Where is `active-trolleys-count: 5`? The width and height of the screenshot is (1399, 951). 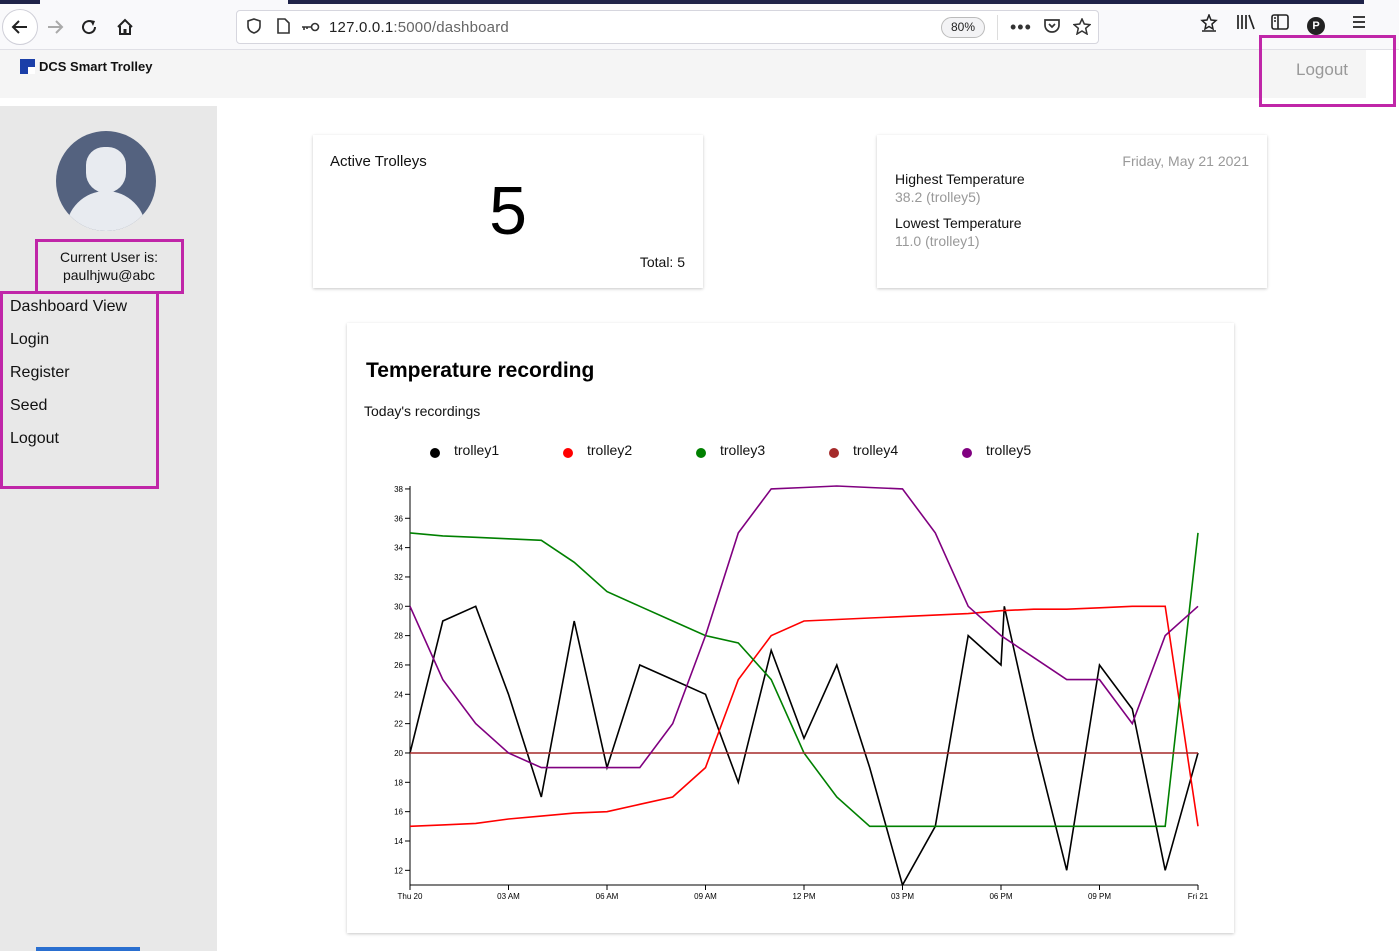
active-trolleys-count: 5 is located at coordinates (508, 211).